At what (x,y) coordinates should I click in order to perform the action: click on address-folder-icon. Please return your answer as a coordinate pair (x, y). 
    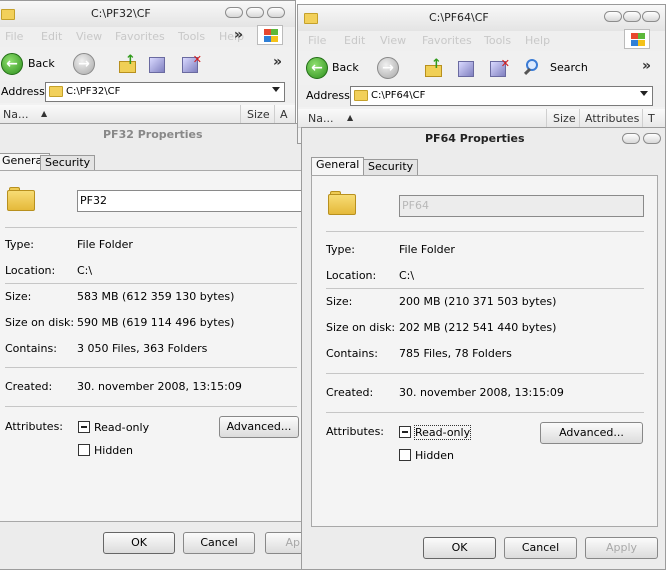
    Looking at the image, I should click on (56, 91).